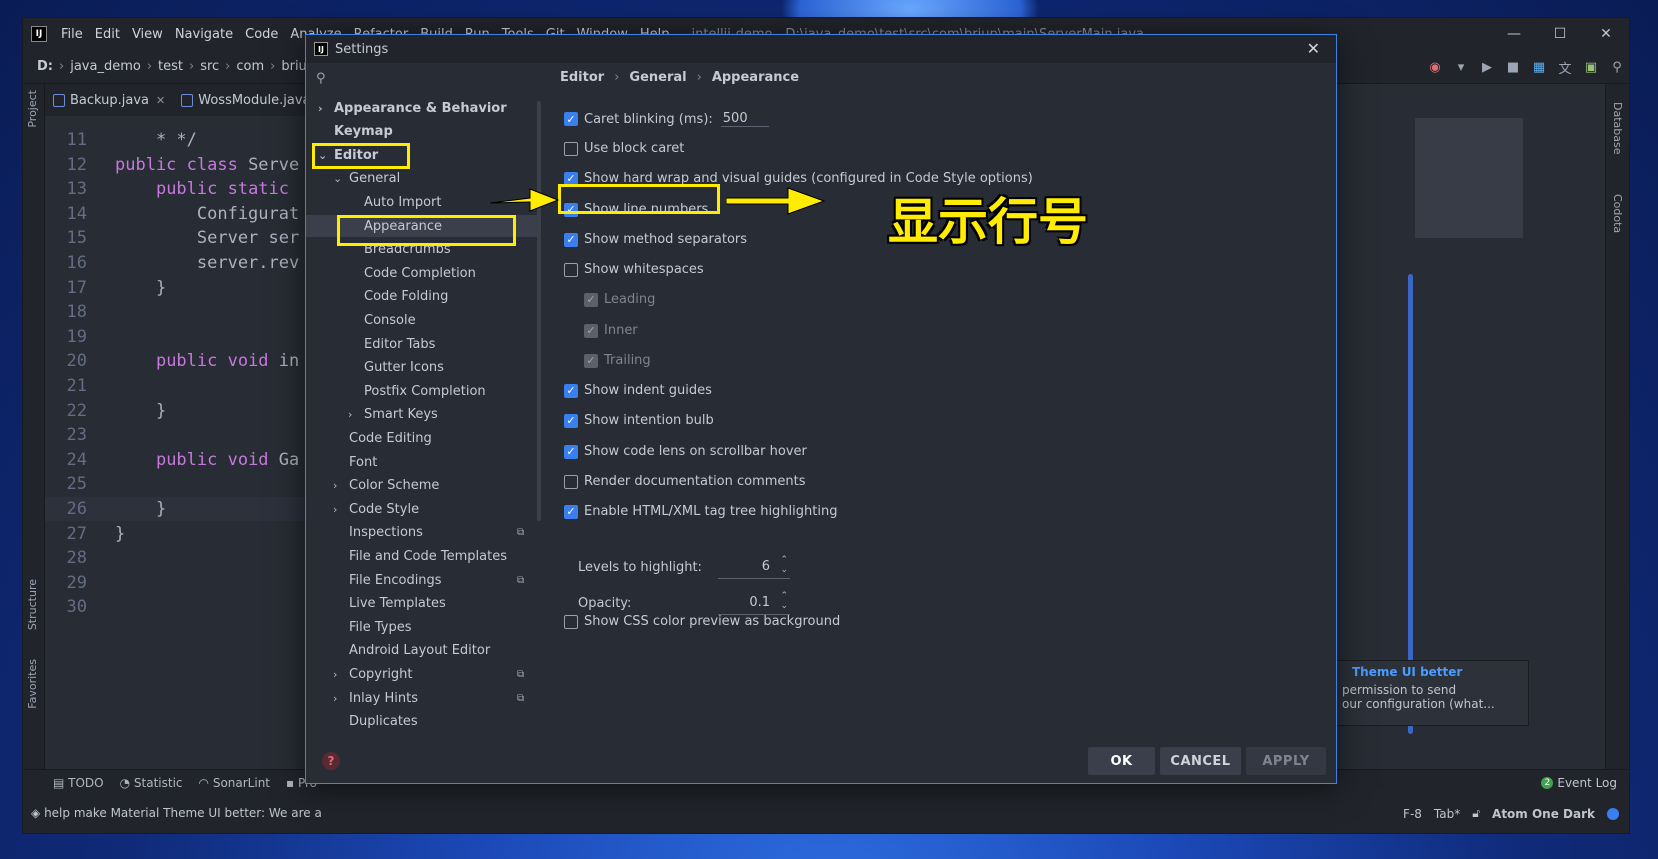 This screenshot has height=859, width=1658. I want to click on run-icon: ▶, so click(1487, 67).